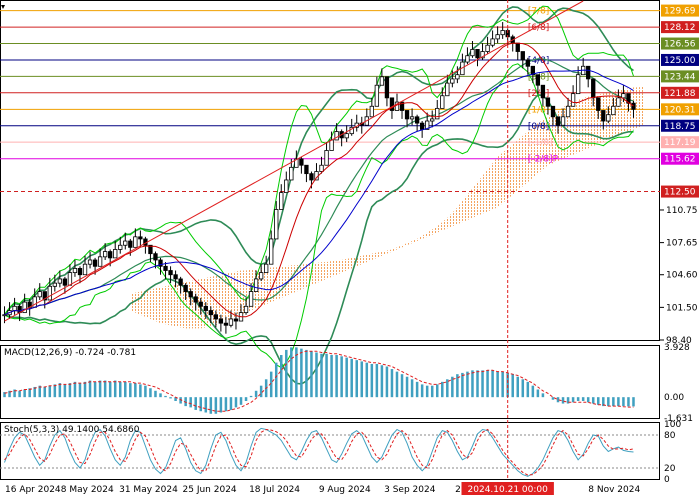  What do you see at coordinates (682, 211) in the screenshot?
I see `y-tick-label: 110.75` at bounding box center [682, 211].